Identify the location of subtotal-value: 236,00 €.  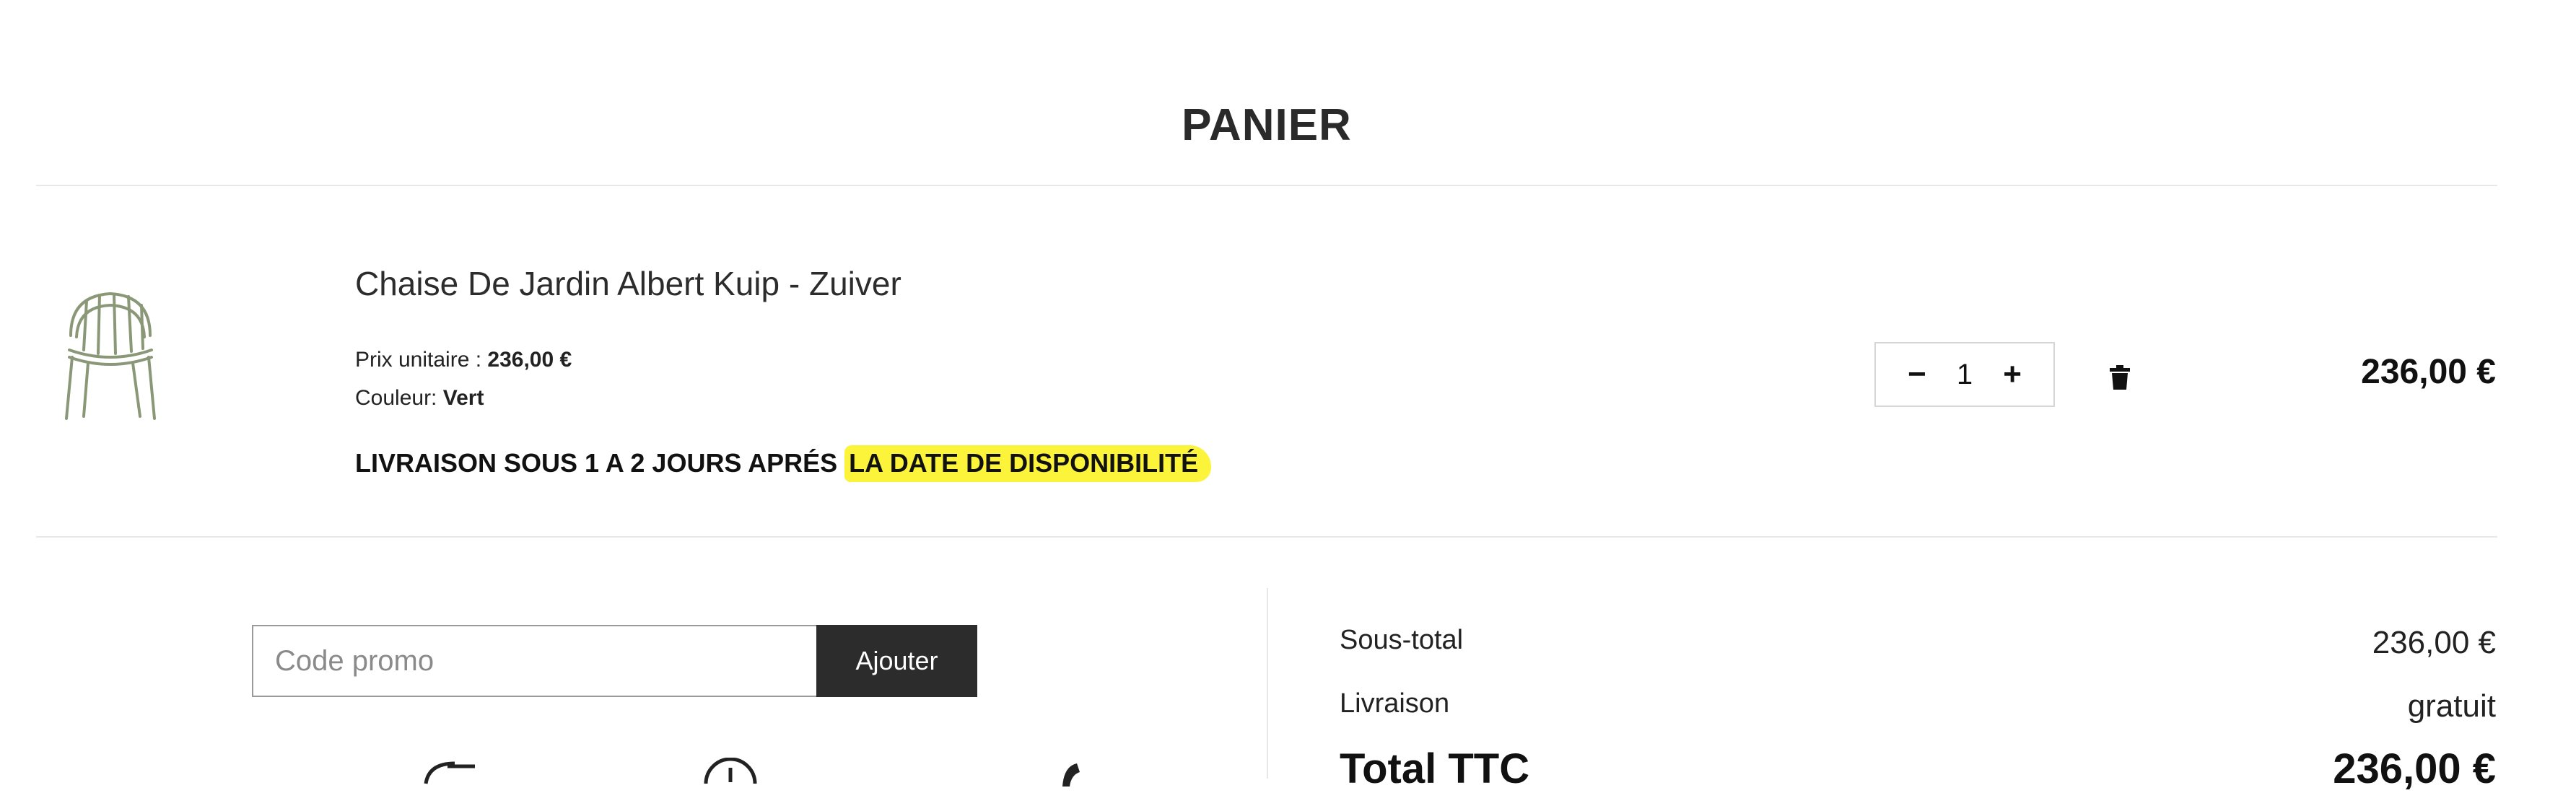
(2434, 642).